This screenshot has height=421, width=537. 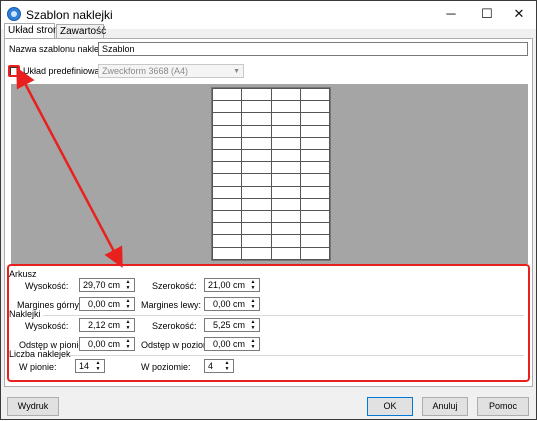 What do you see at coordinates (487, 15) in the screenshot?
I see `maximize-button: ☐` at bounding box center [487, 15].